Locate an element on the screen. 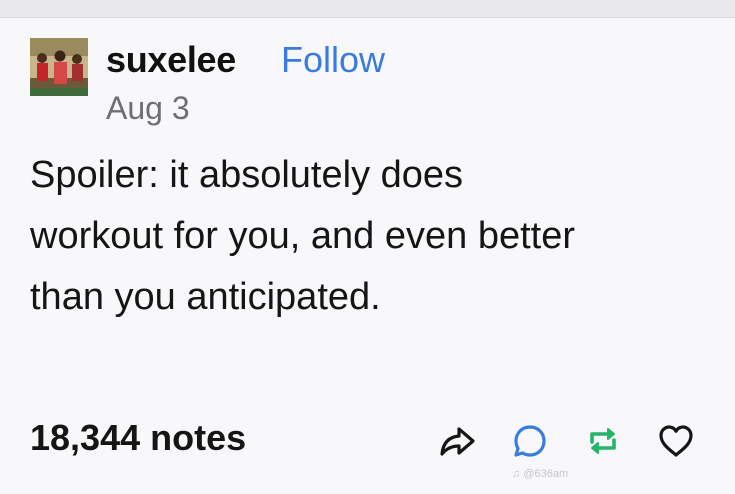  post-actions is located at coordinates (367, 441).